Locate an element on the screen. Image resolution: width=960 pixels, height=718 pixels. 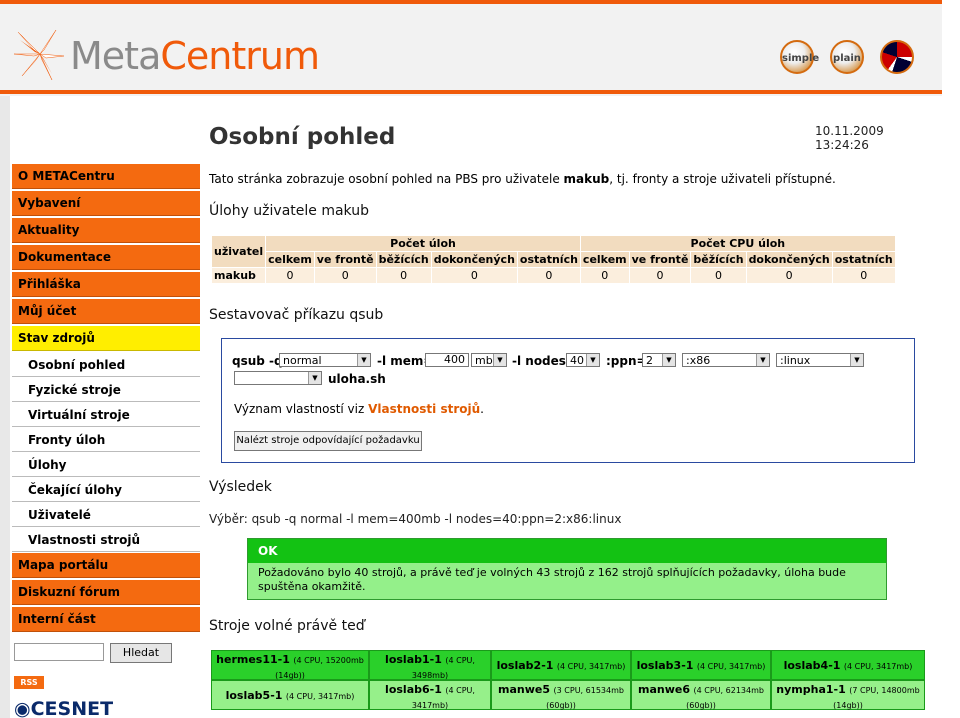
mem-input: 400 is located at coordinates (447, 360).